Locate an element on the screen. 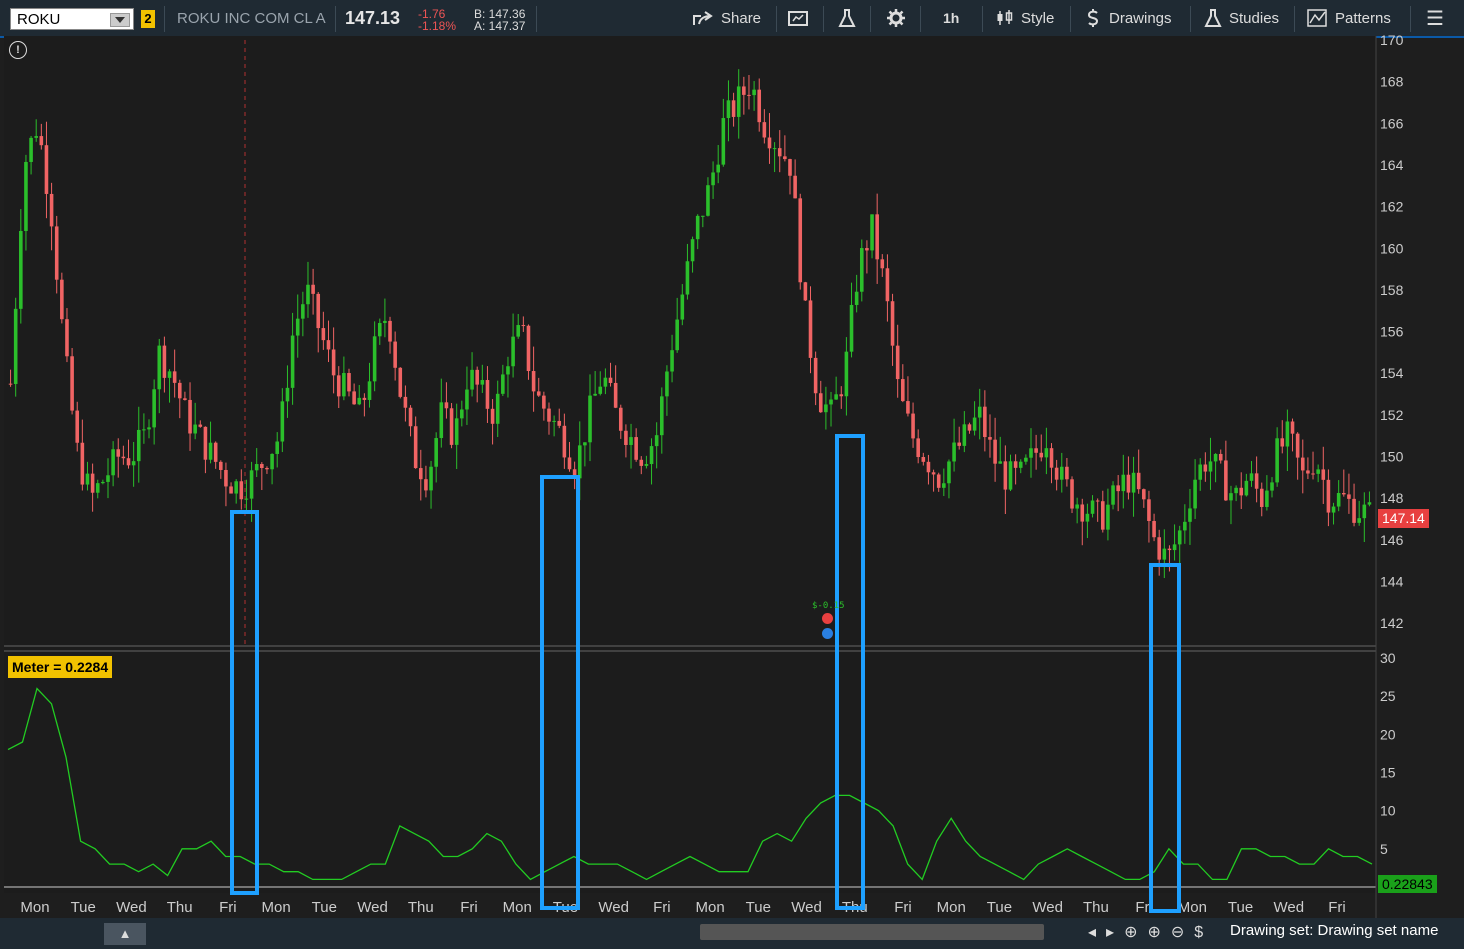 Image resolution: width=1464 pixels, height=949 pixels. zoom-in-icon: ⊕ is located at coordinates (1158, 932).